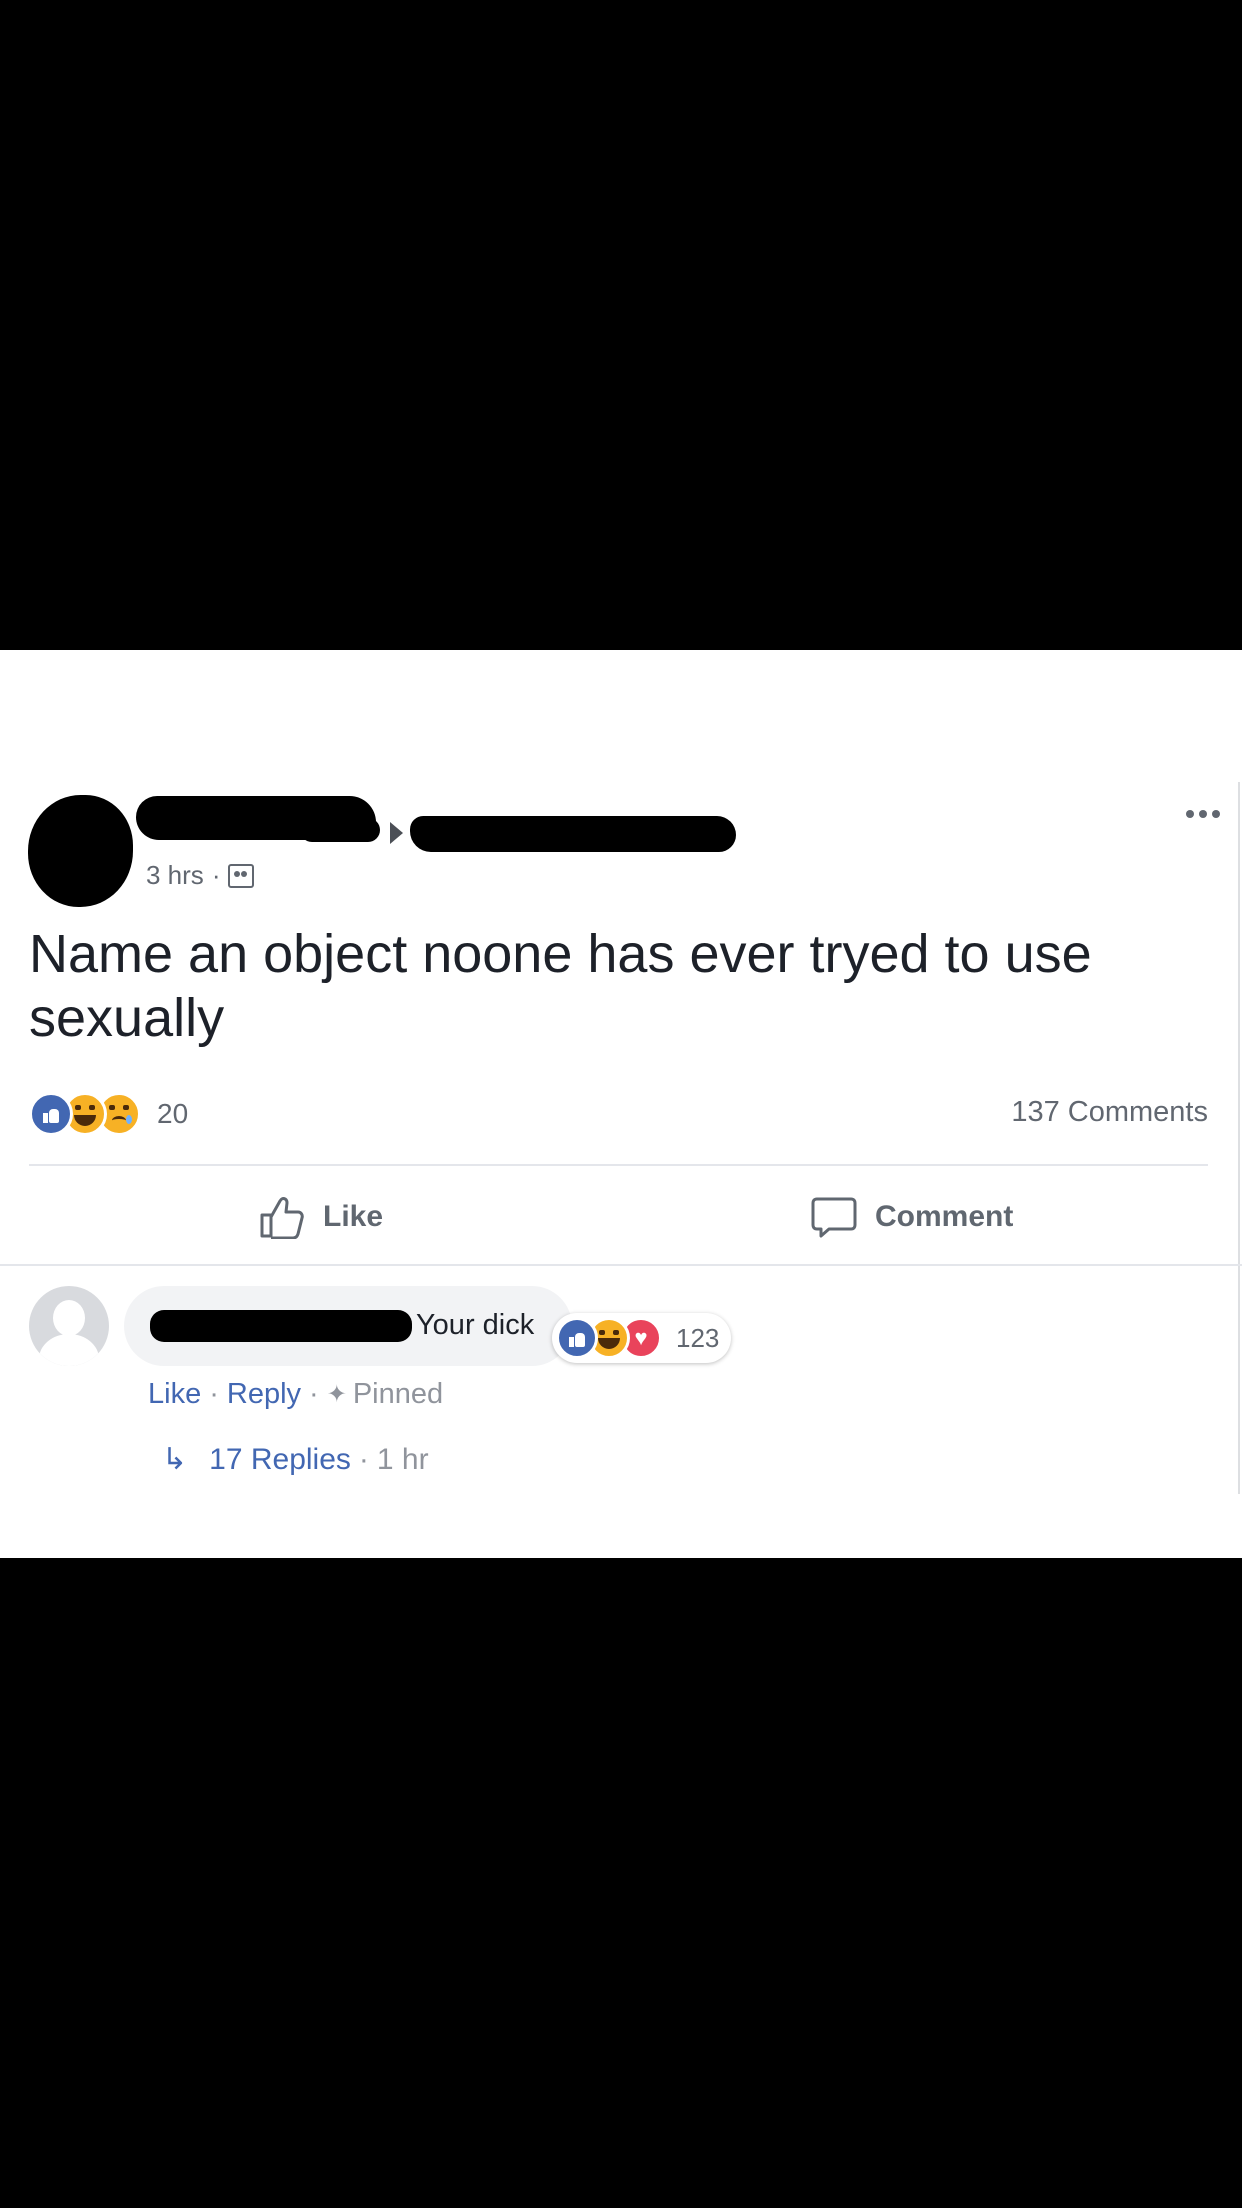  I want to click on comment-text: Your dick, so click(475, 1325).